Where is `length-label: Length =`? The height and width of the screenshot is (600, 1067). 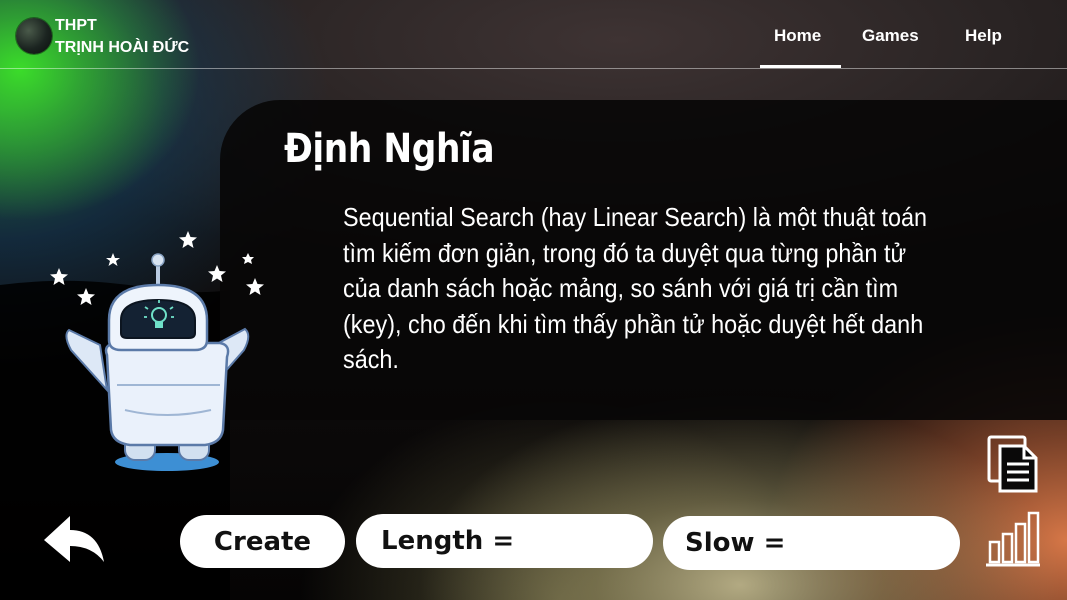 length-label: Length = is located at coordinates (448, 541).